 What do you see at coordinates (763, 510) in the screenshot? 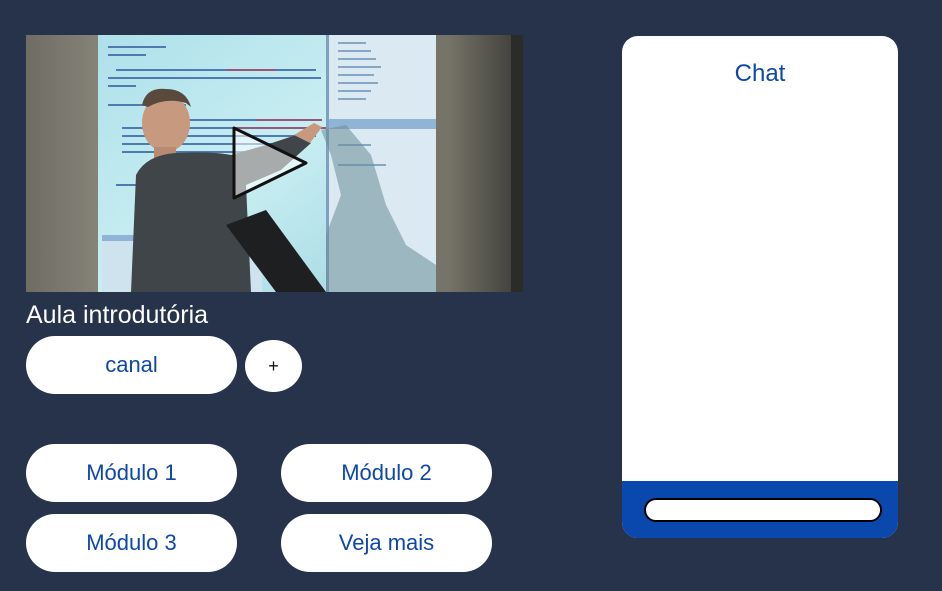
I see `chat-message-input` at bounding box center [763, 510].